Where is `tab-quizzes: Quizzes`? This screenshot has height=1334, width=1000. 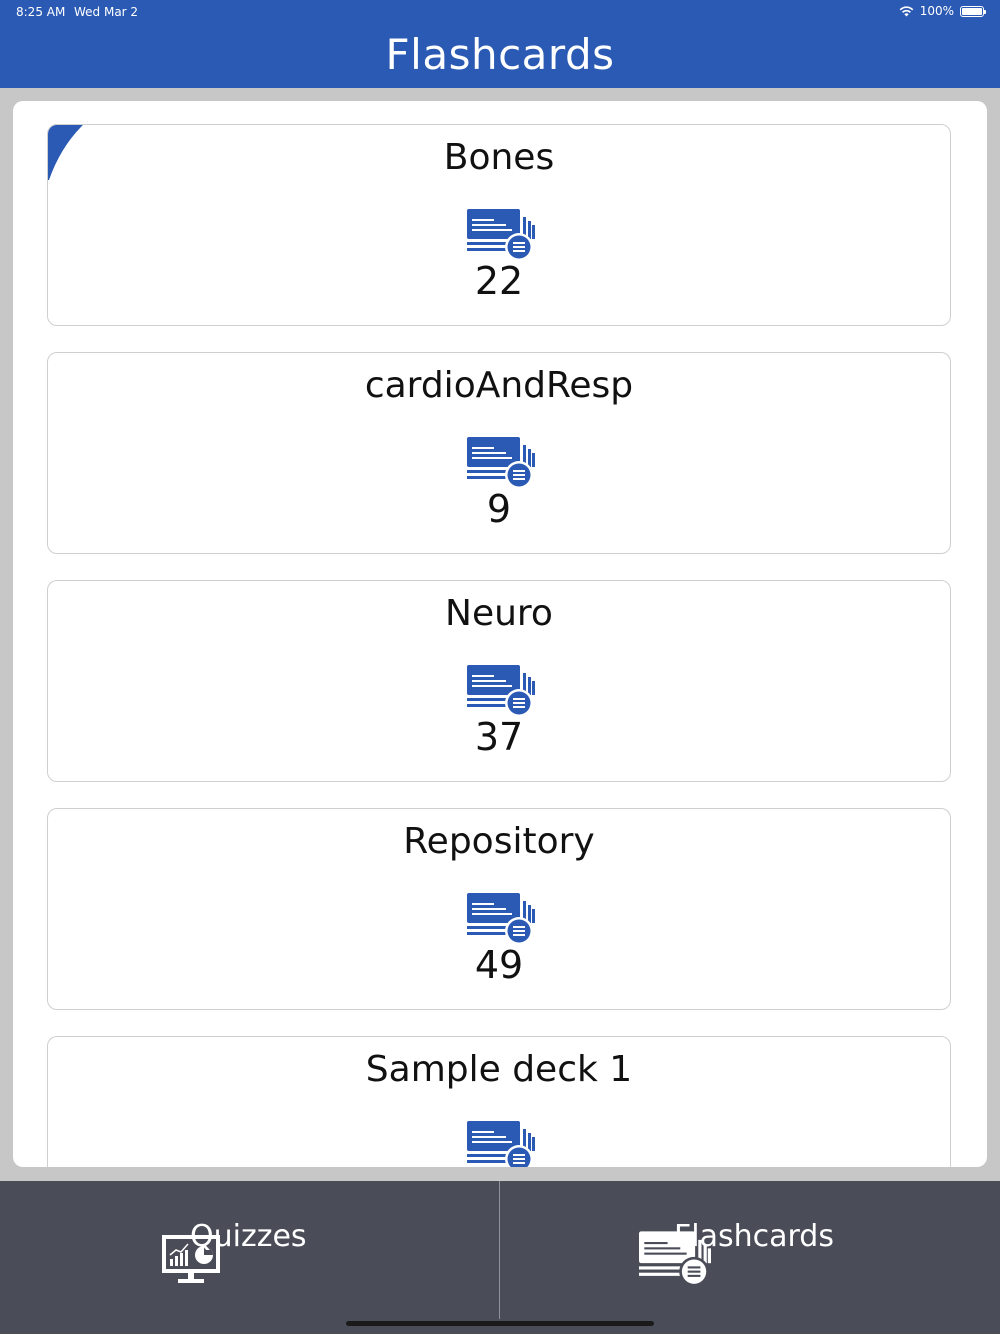
tab-quizzes: Quizzes is located at coordinates (249, 1257).